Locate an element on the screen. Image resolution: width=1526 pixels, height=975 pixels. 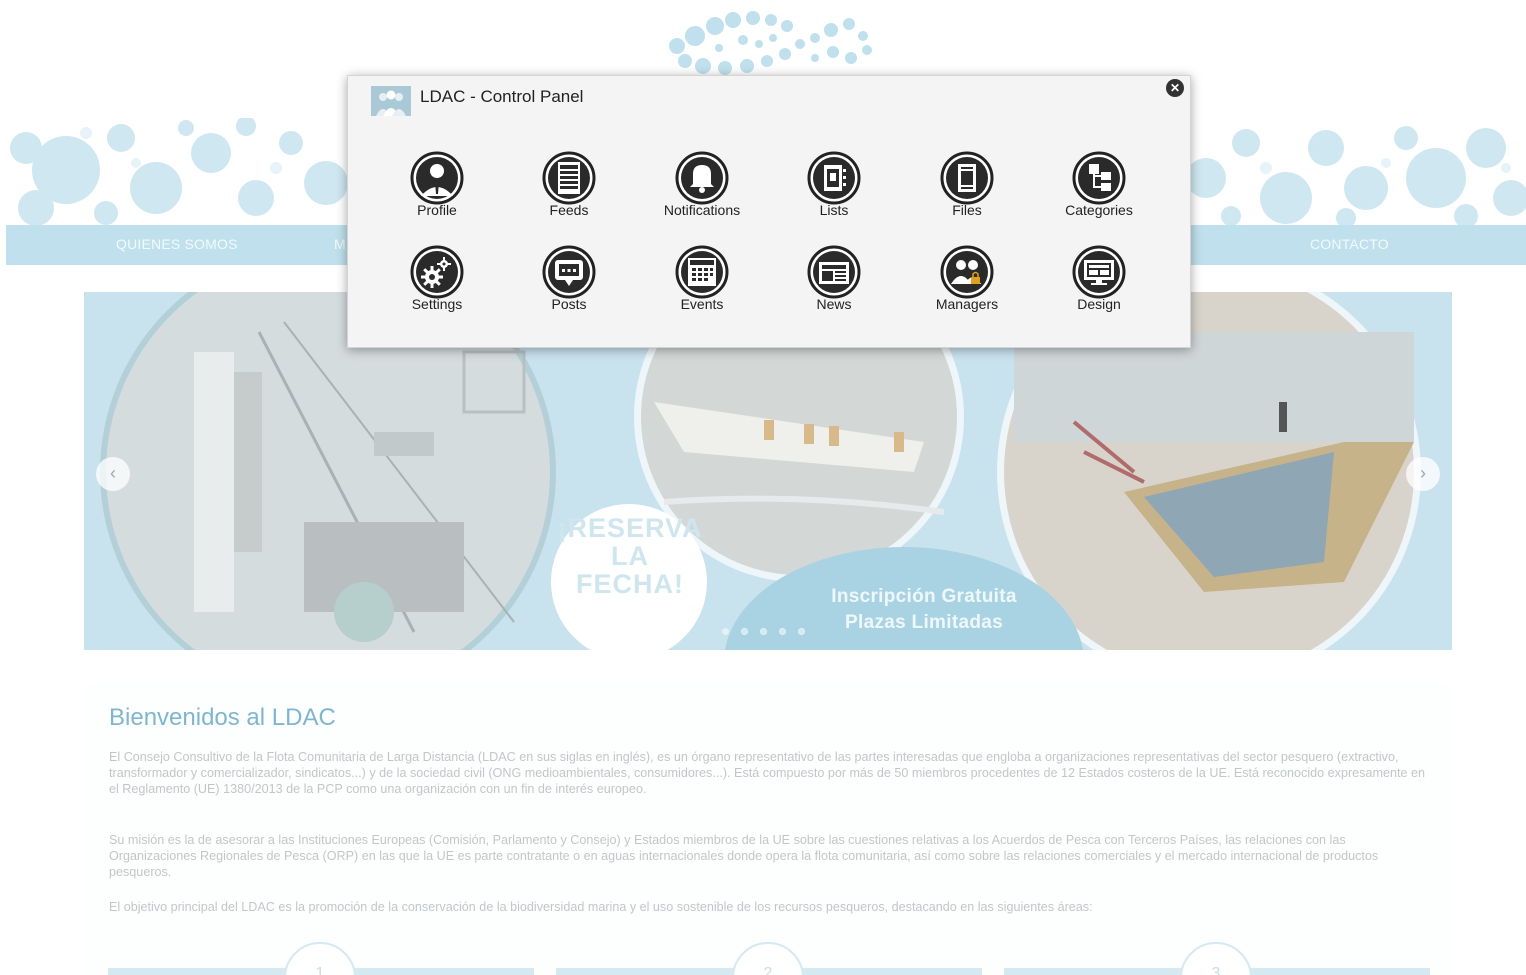
tile-label: Profile is located at coordinates (437, 210).